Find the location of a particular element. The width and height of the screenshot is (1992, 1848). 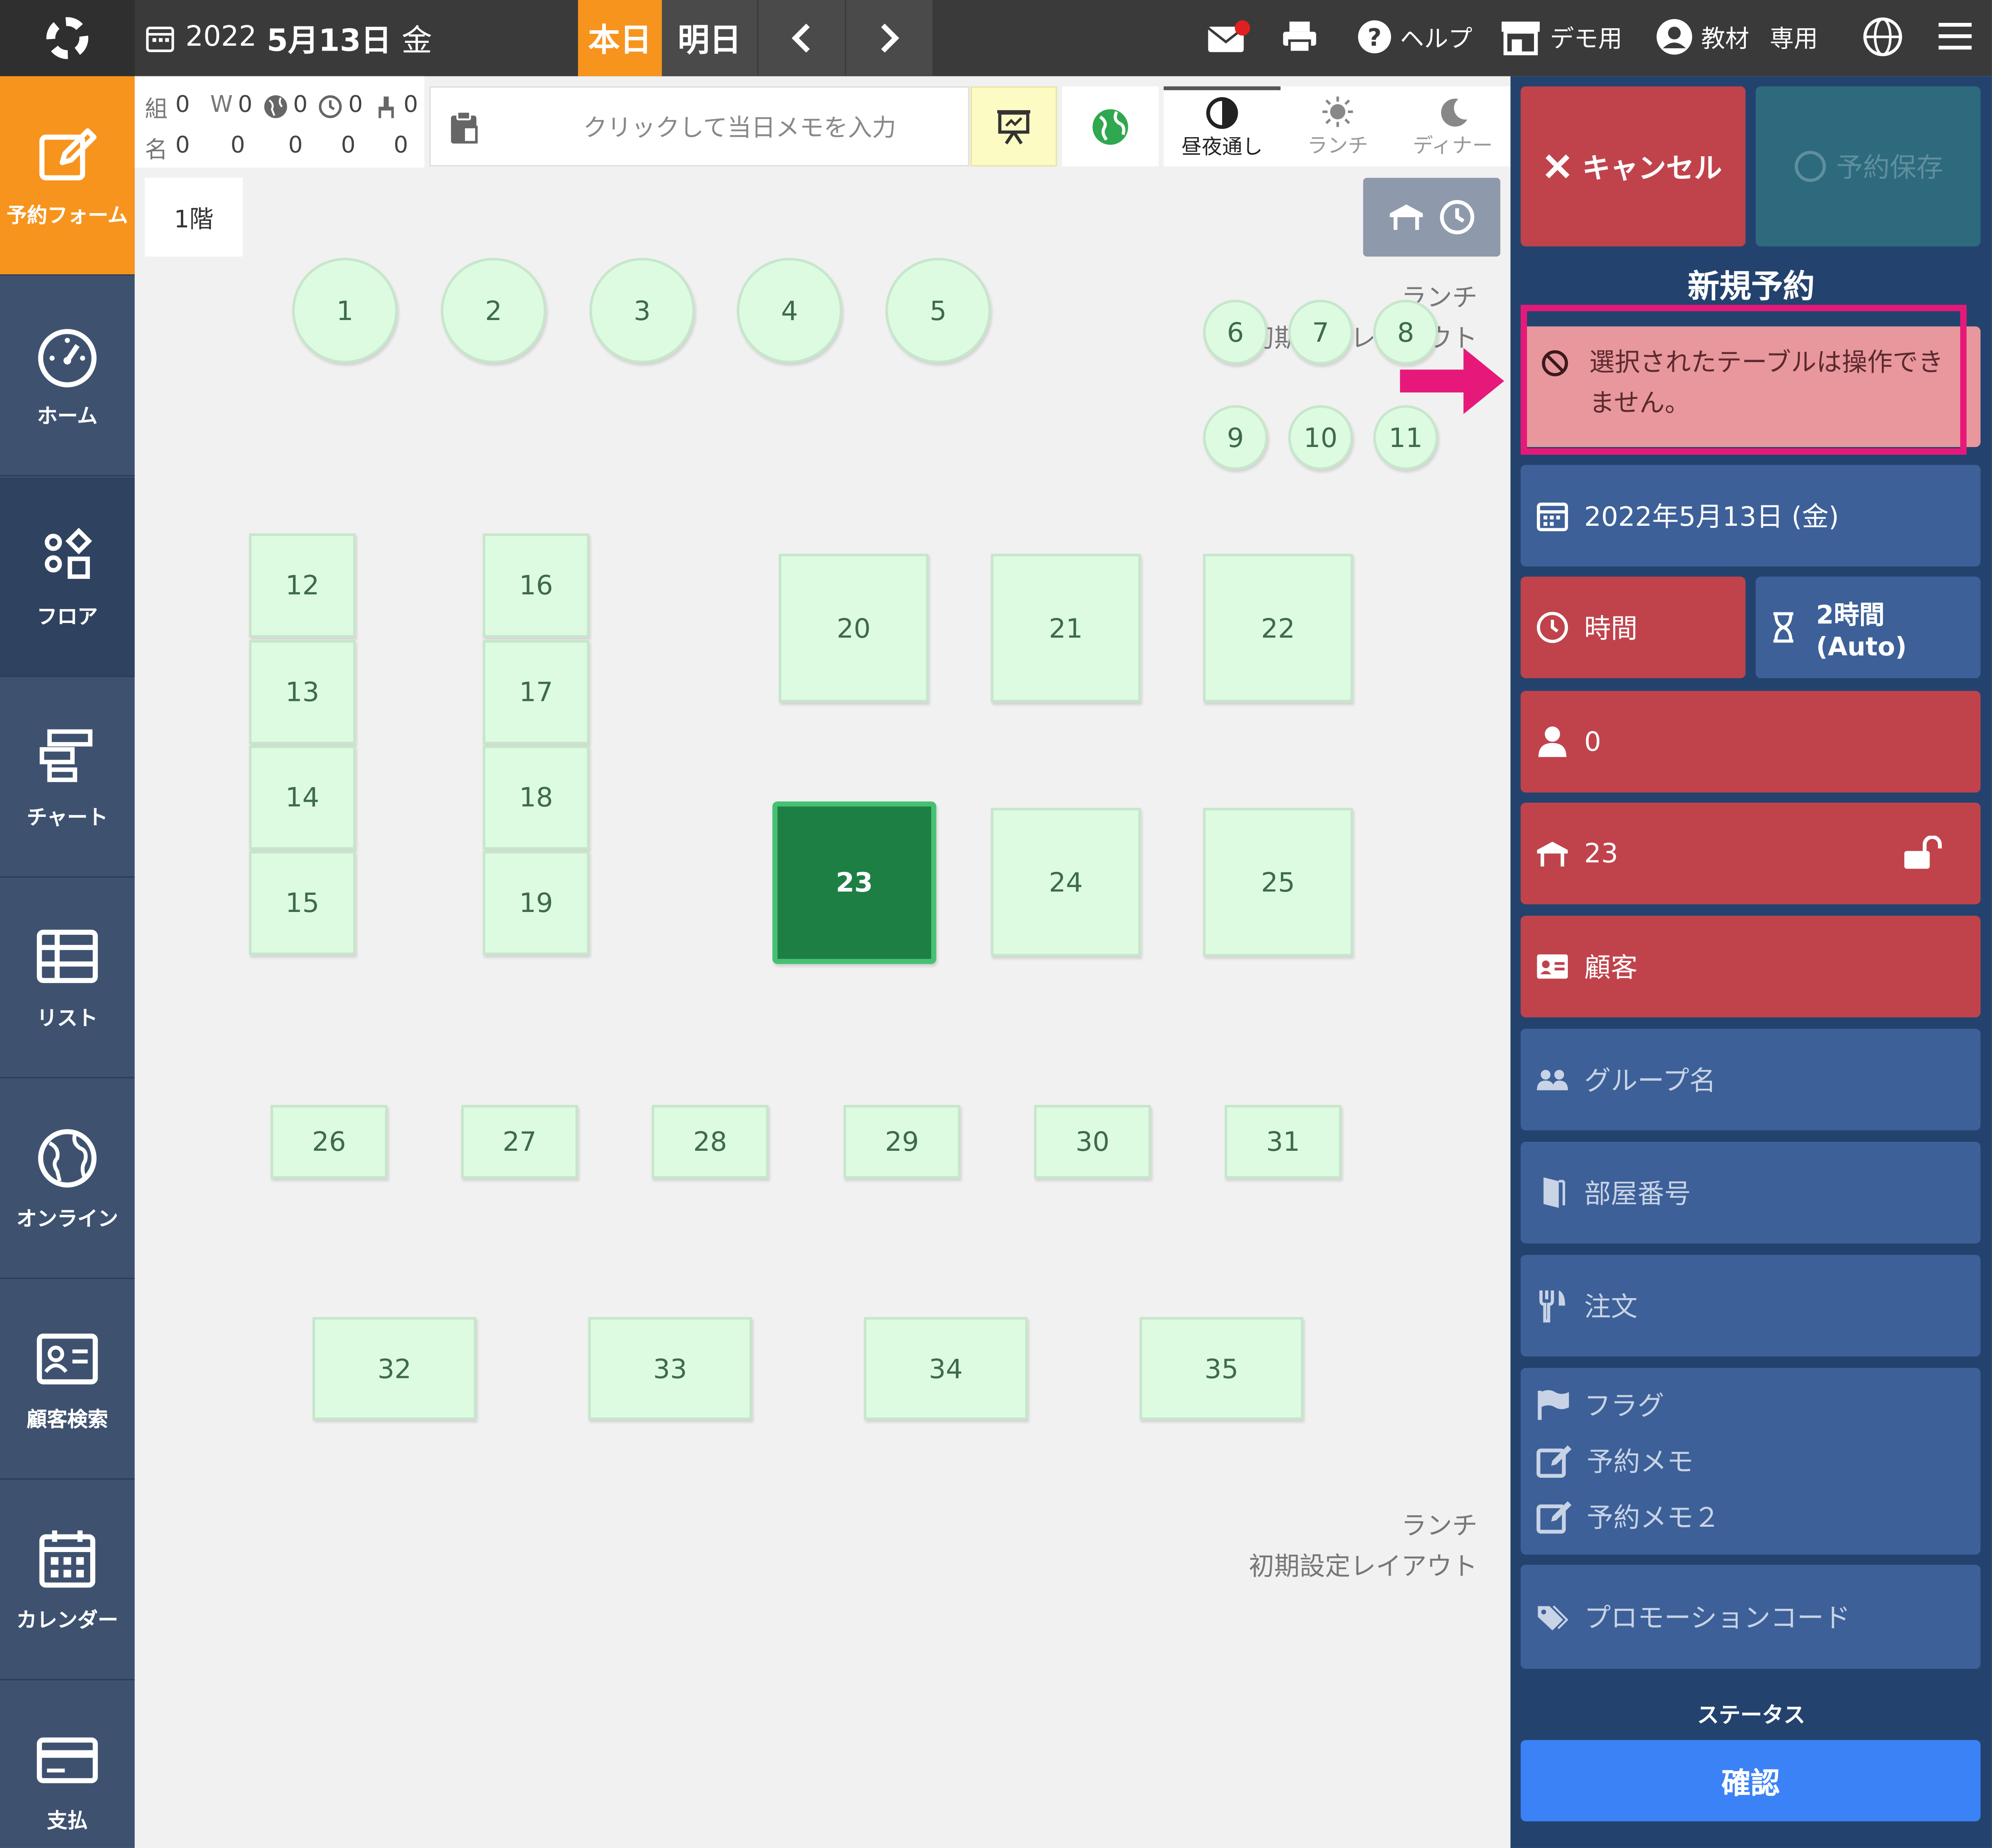

demo-store-button: デモ用 is located at coordinates (1560, 37).